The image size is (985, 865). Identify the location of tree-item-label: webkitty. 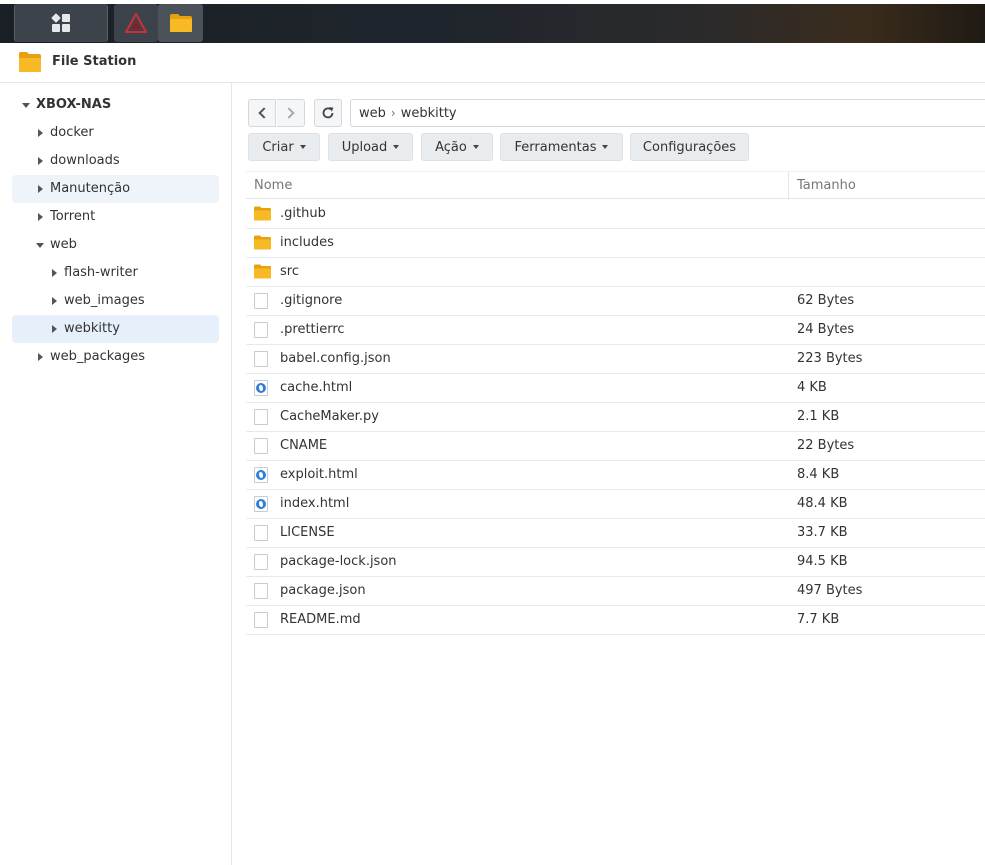
(92, 328).